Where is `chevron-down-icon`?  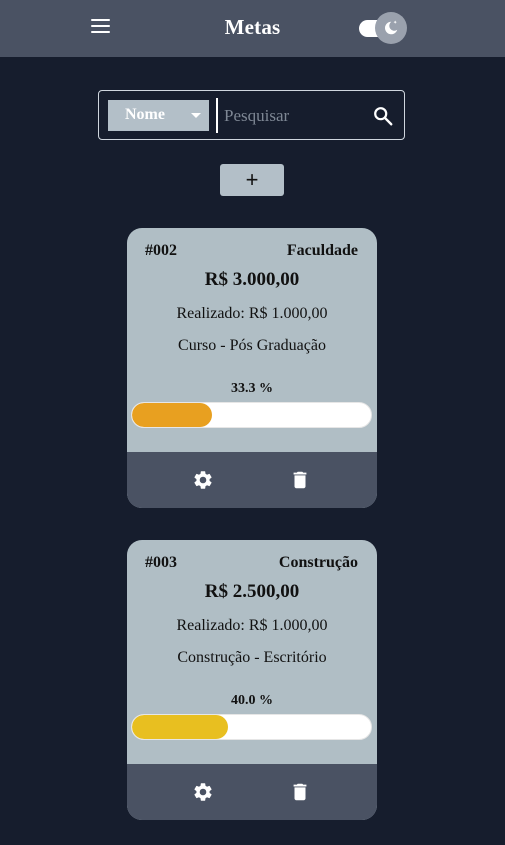 chevron-down-icon is located at coordinates (196, 115).